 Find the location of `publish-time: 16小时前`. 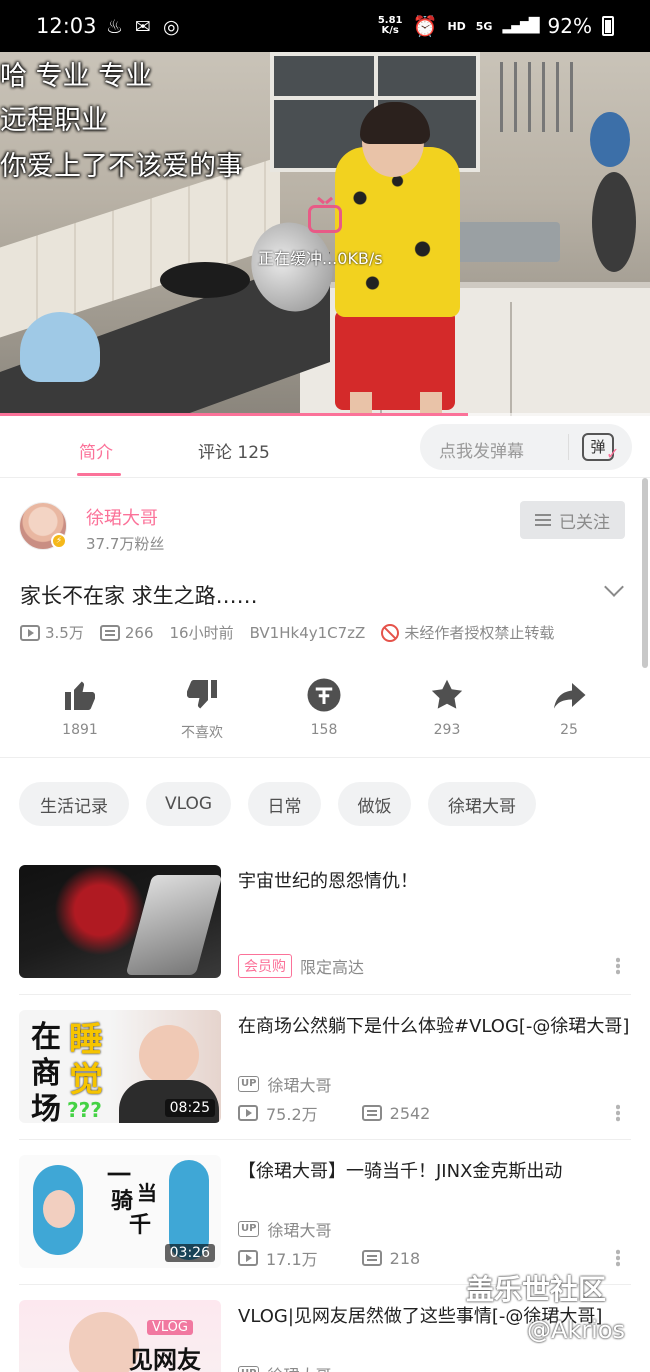

publish-time: 16小时前 is located at coordinates (201, 633).